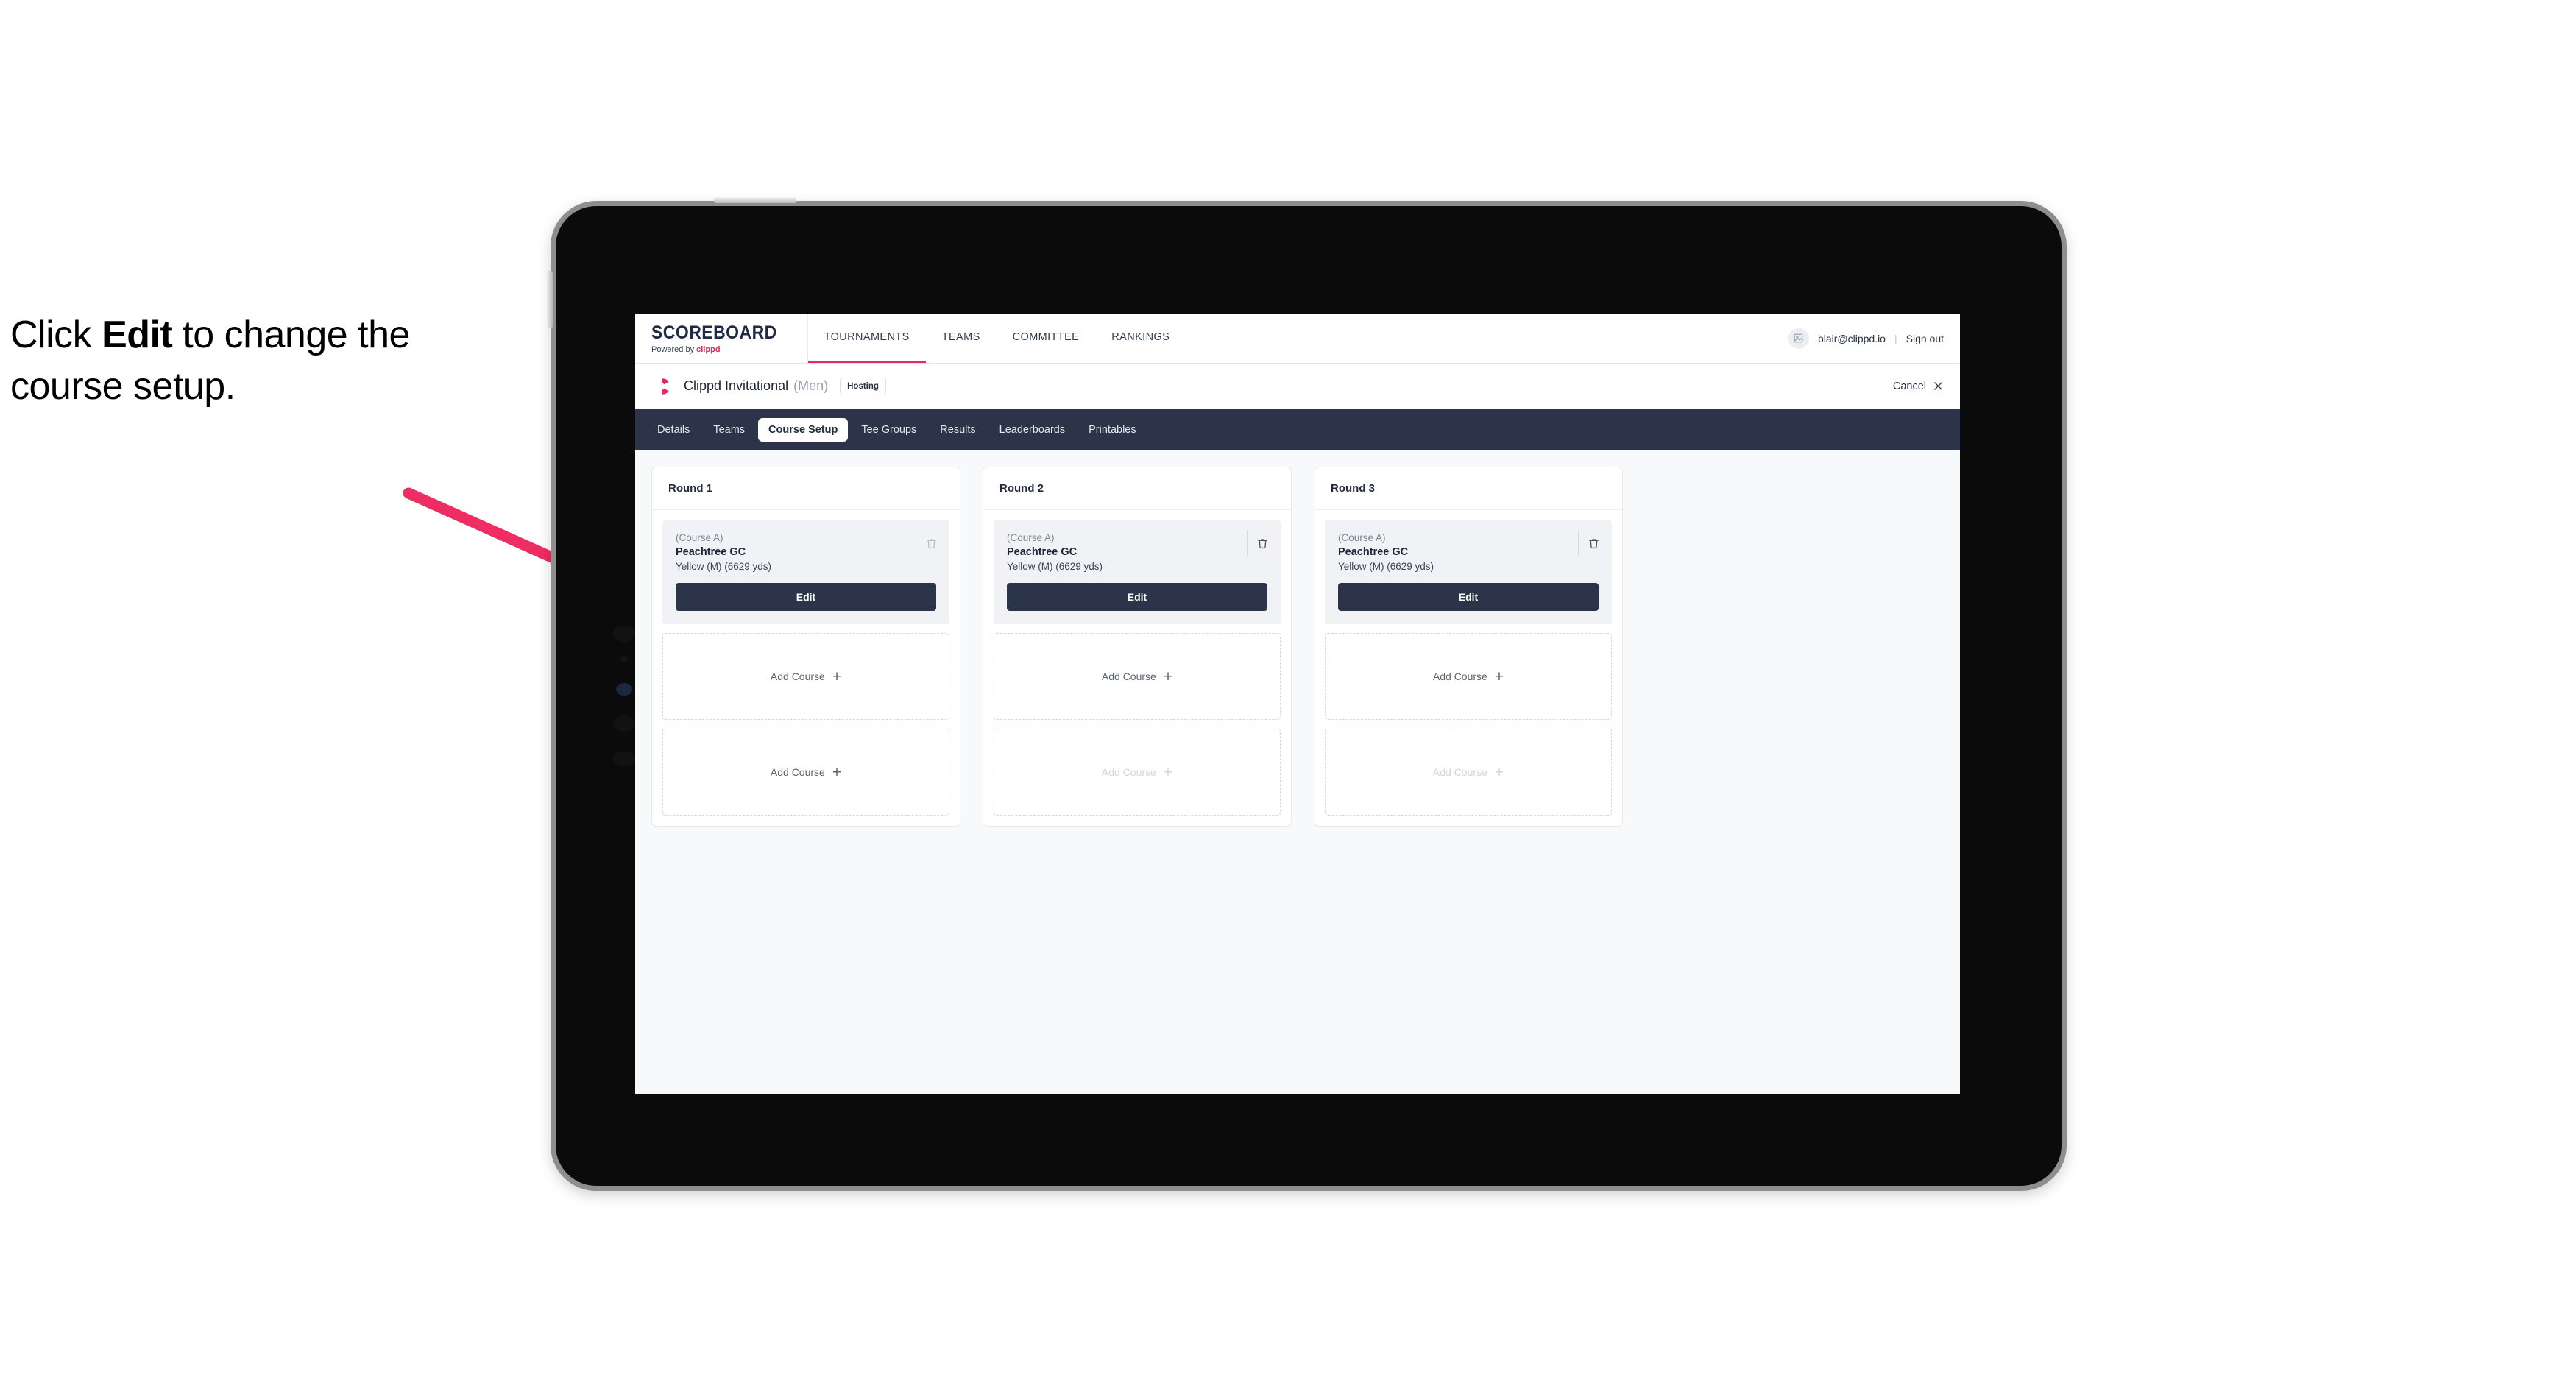 Image resolution: width=2576 pixels, height=1386 pixels. I want to click on tab-printables: Printables, so click(1112, 430).